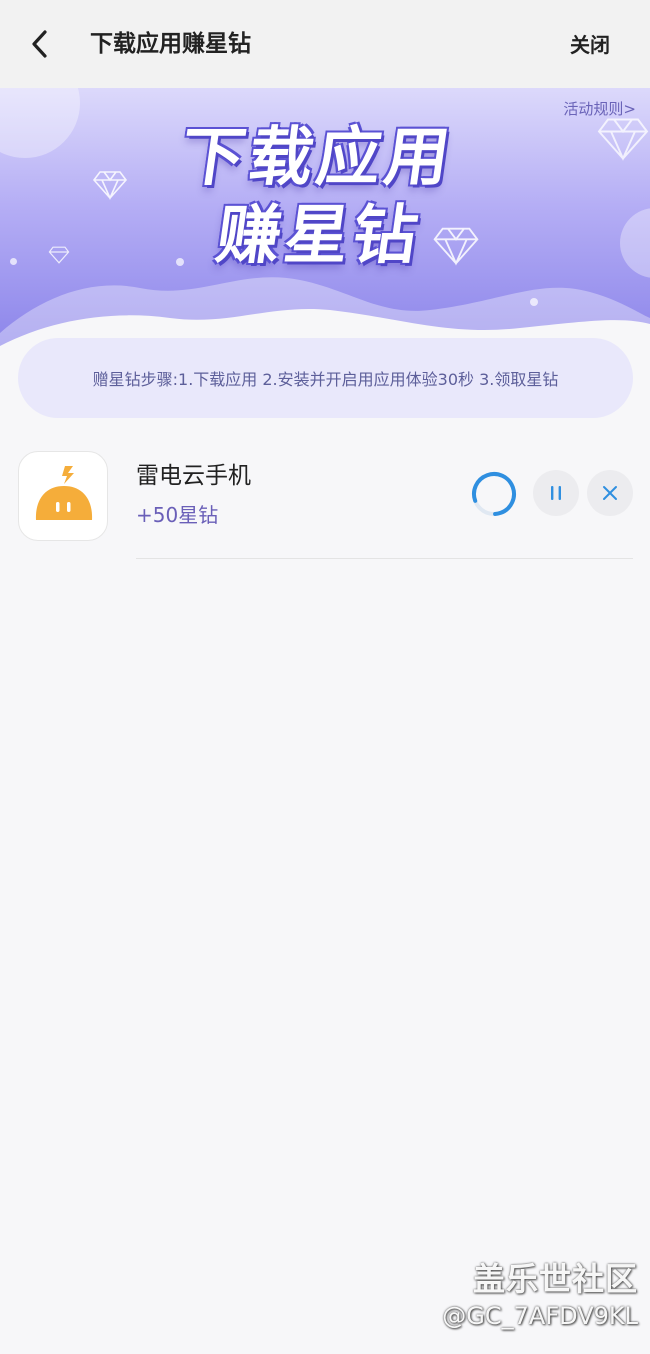  I want to click on progress-ring-icon, so click(493, 494).